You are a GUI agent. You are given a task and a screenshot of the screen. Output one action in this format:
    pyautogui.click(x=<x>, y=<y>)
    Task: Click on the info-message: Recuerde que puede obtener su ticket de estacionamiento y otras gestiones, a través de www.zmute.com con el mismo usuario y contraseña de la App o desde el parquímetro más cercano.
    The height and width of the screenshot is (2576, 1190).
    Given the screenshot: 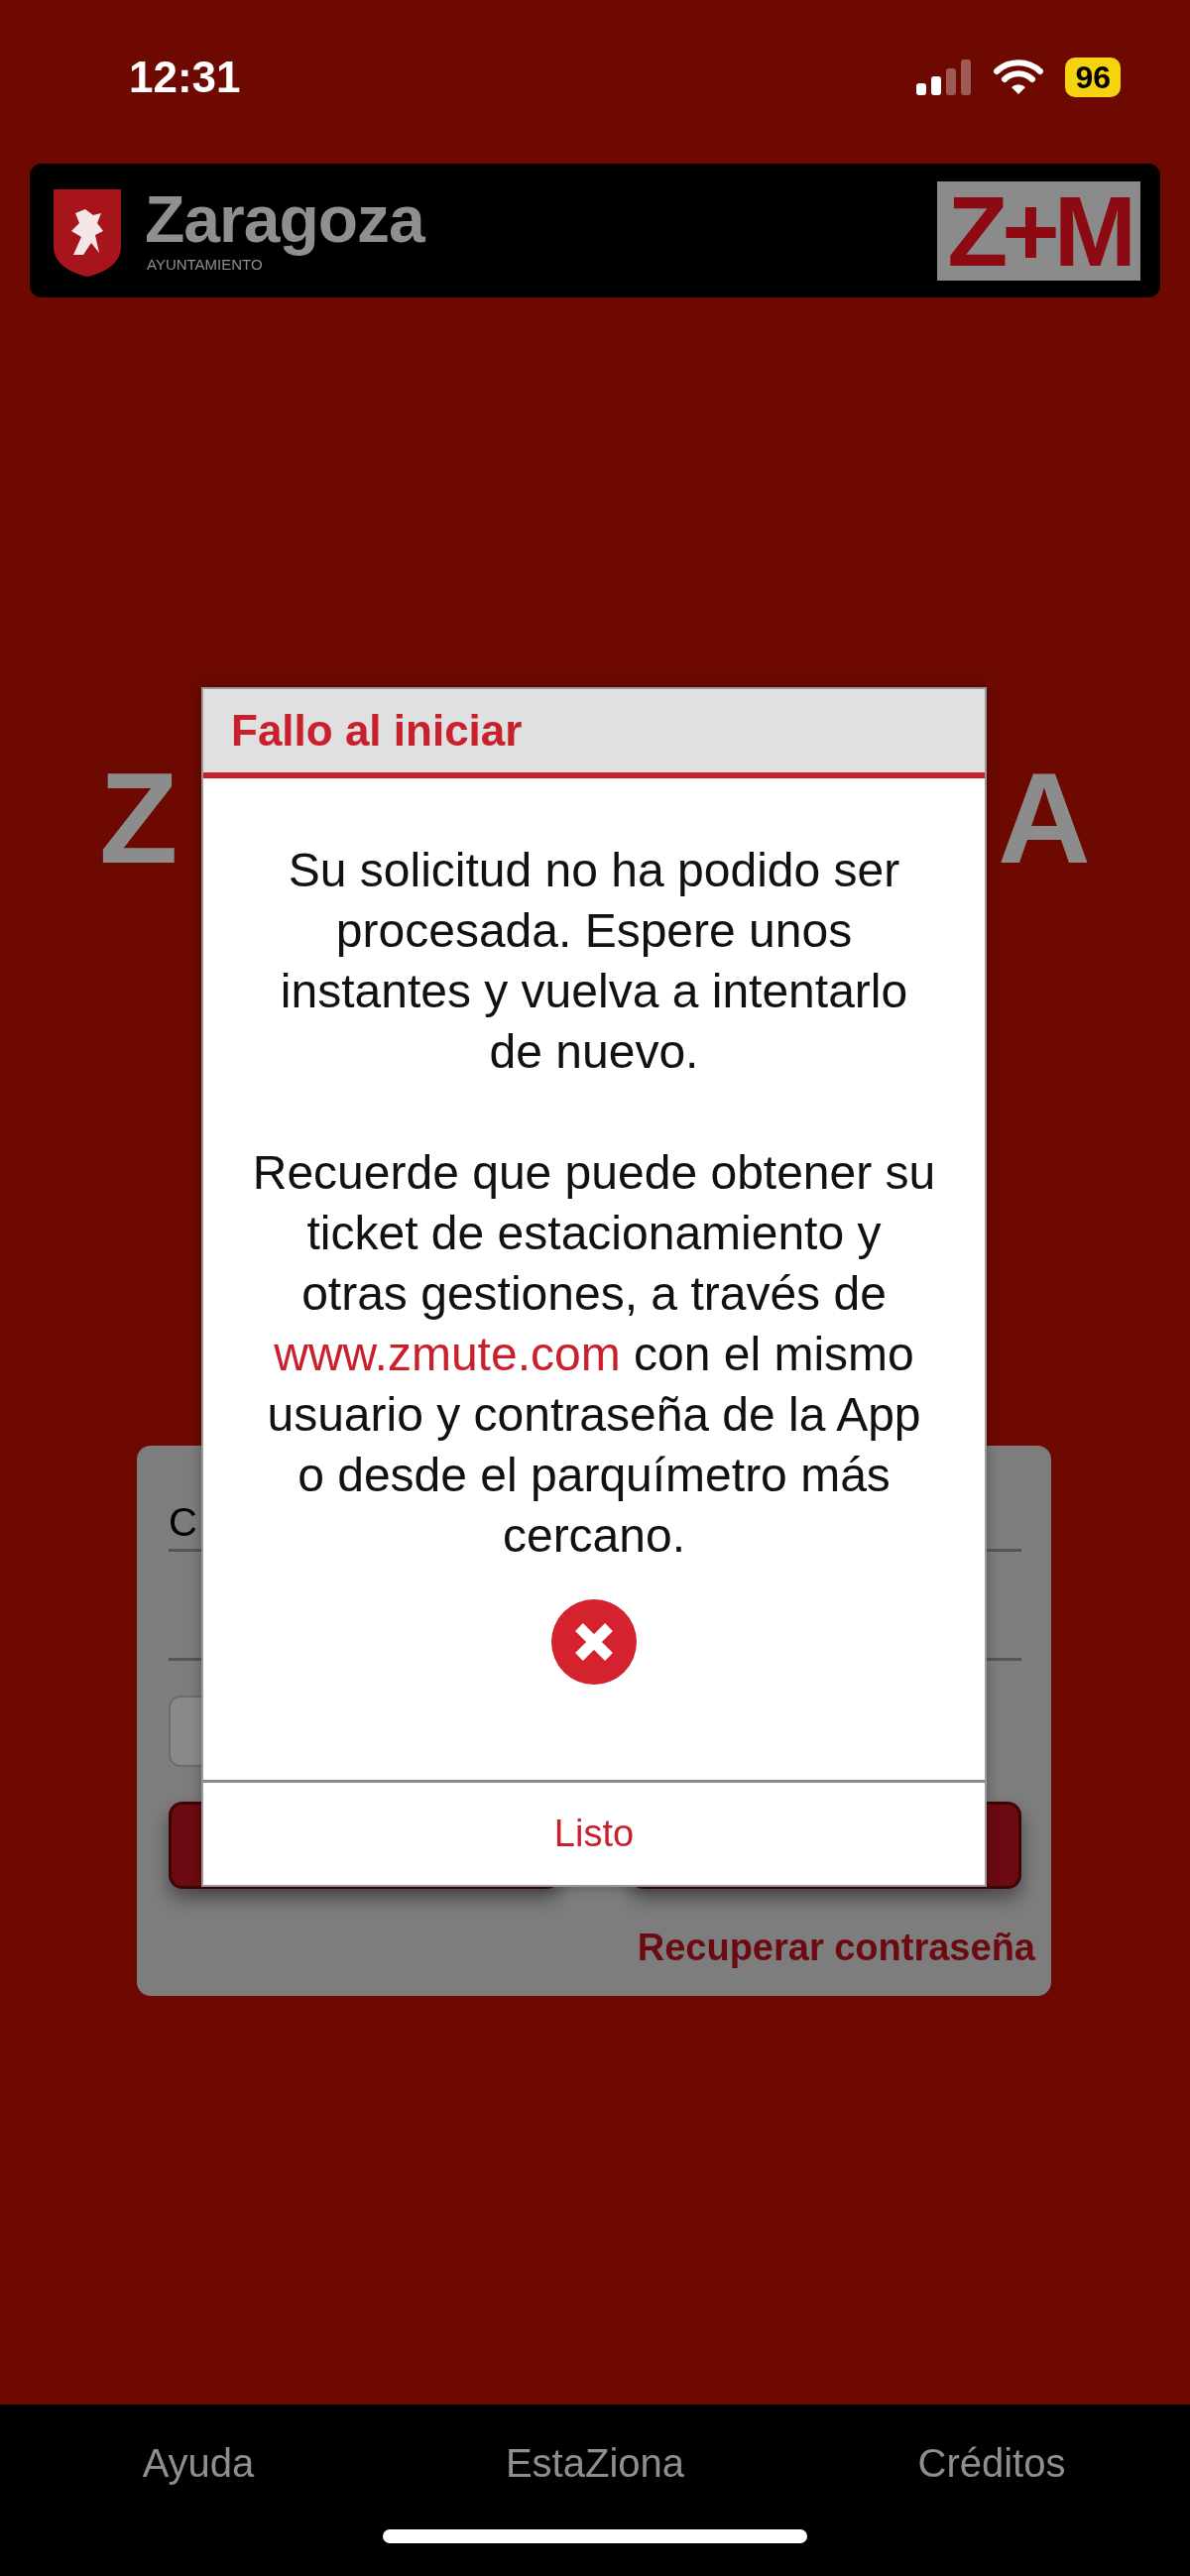 What is the action you would take?
    pyautogui.click(x=594, y=1354)
    